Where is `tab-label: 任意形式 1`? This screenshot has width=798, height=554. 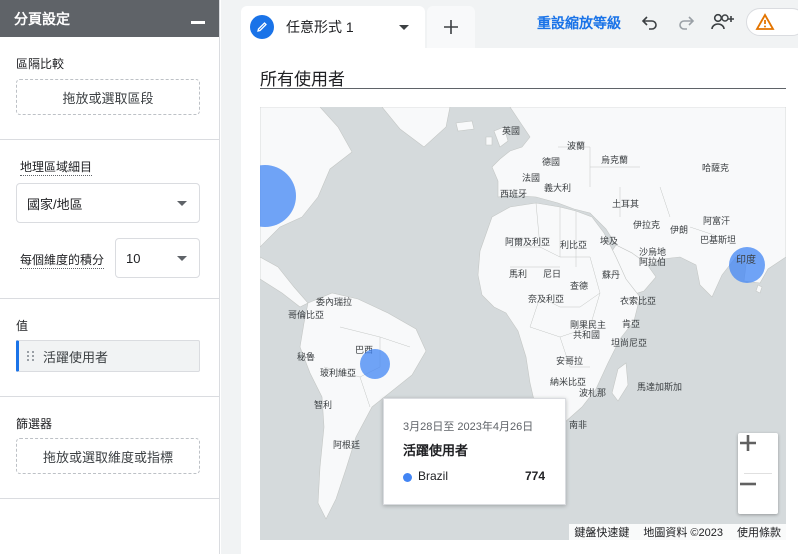
tab-label: 任意形式 1 is located at coordinates (320, 27).